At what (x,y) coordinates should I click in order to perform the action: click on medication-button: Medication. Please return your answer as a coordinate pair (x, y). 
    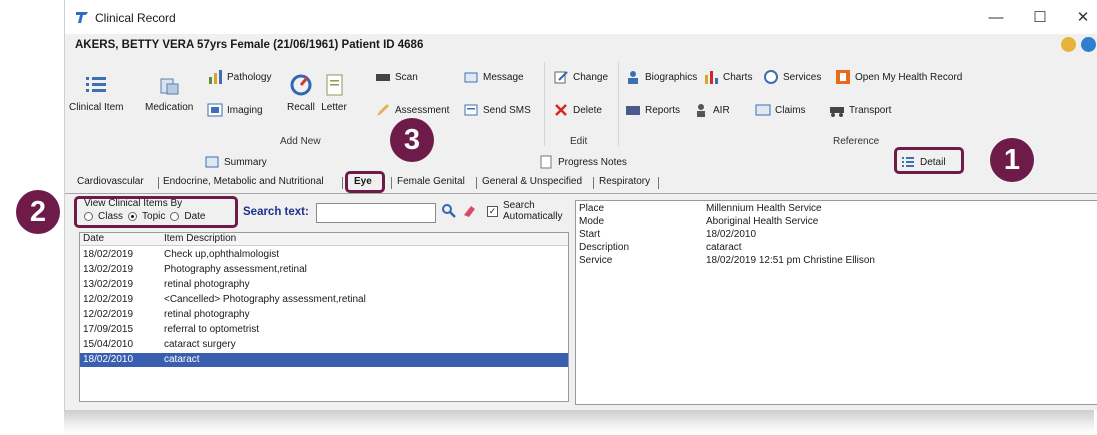
    Looking at the image, I should click on (169, 92).